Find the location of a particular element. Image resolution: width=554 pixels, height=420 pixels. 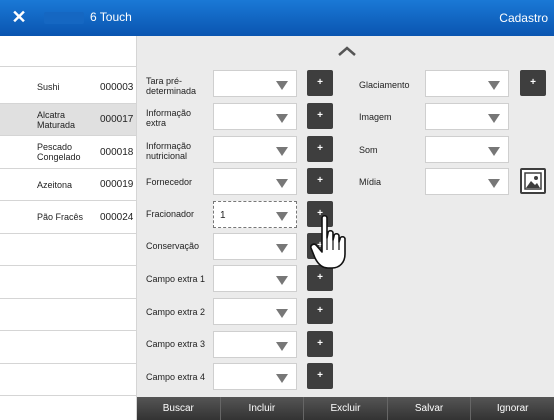

screen-title: Cadastro is located at coordinates (523, 18).